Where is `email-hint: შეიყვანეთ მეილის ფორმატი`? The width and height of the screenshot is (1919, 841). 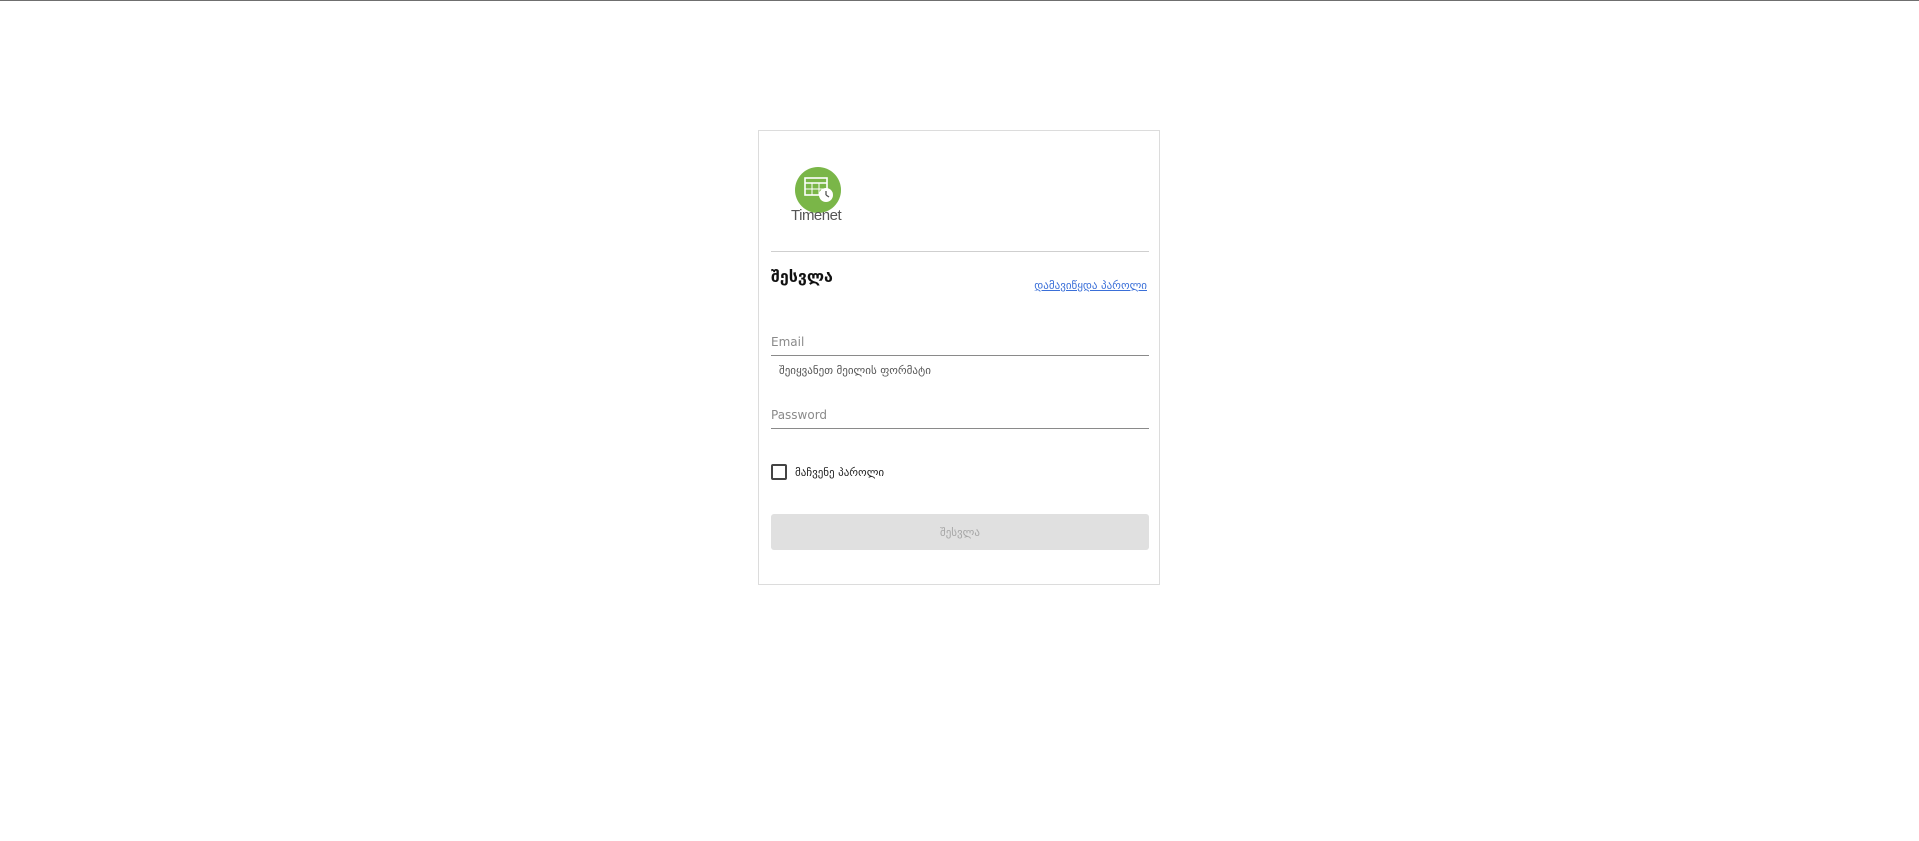
email-hint: შეიყვანეთ მეილის ფორმატი is located at coordinates (855, 370).